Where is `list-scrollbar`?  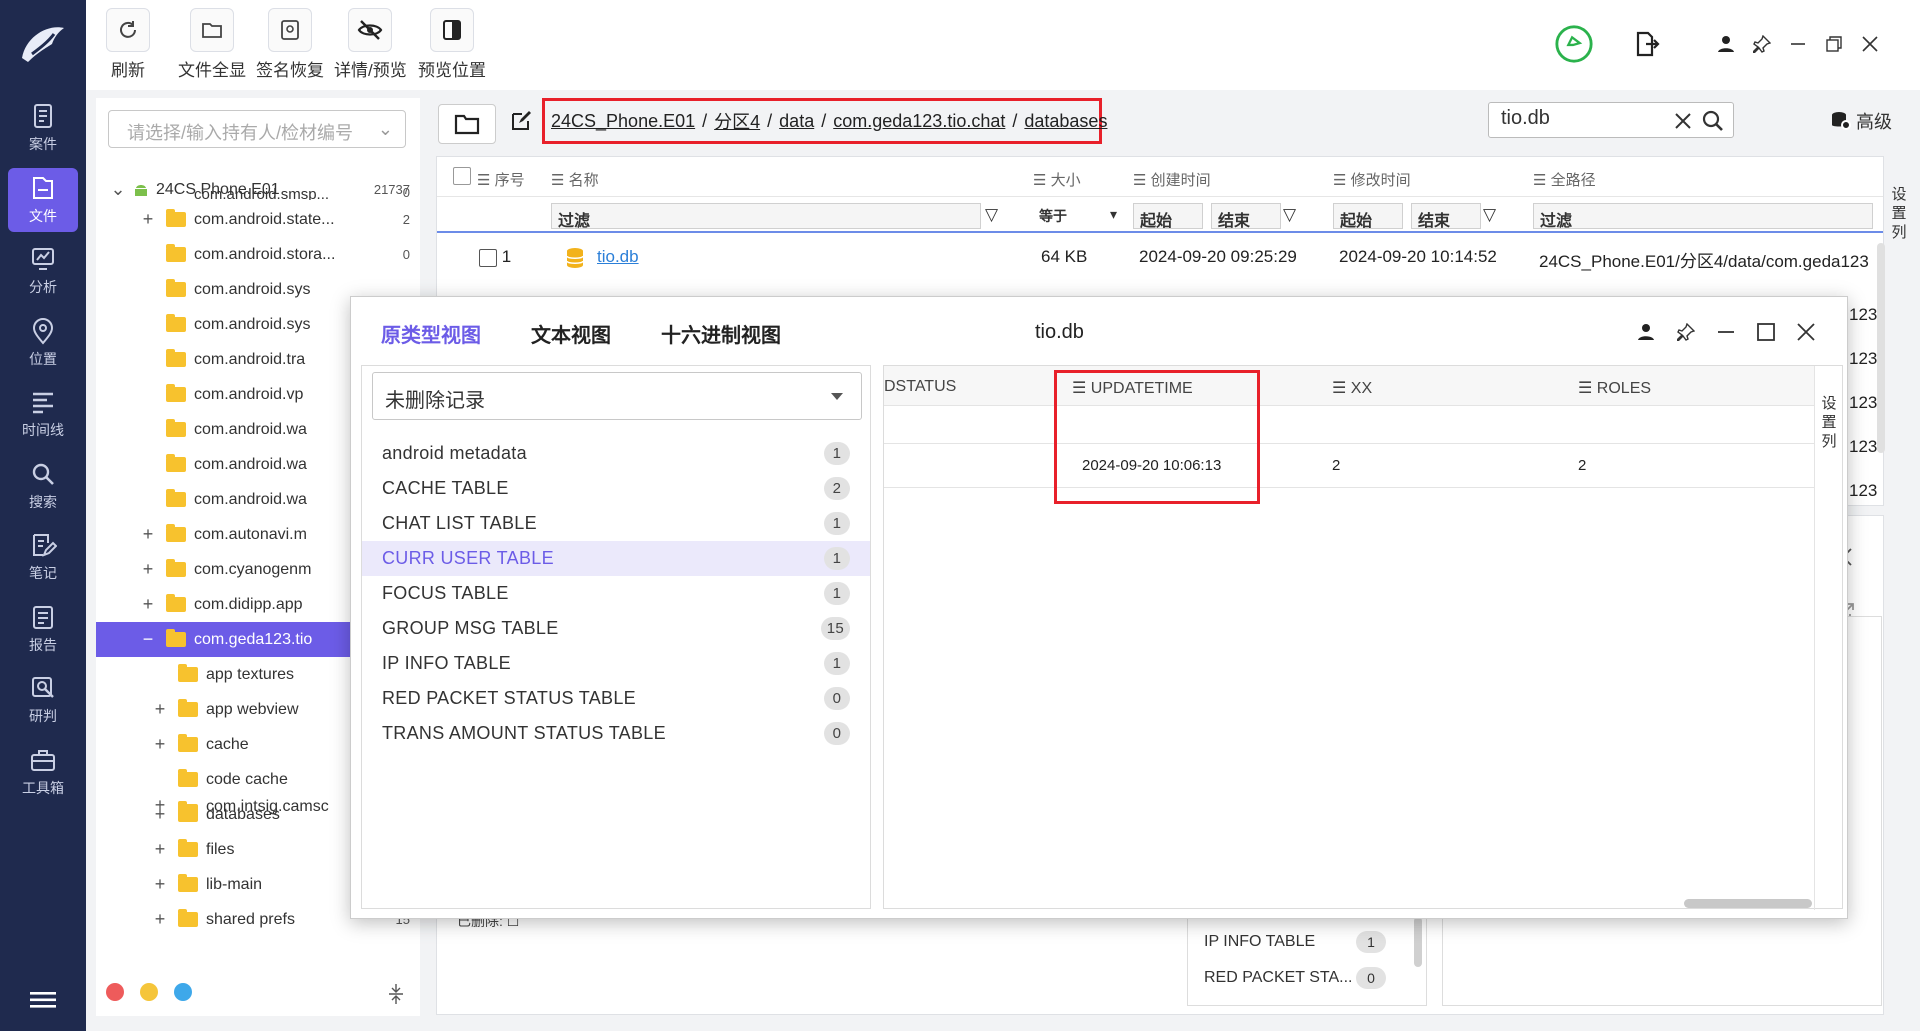
list-scrollbar is located at coordinates (1418, 942).